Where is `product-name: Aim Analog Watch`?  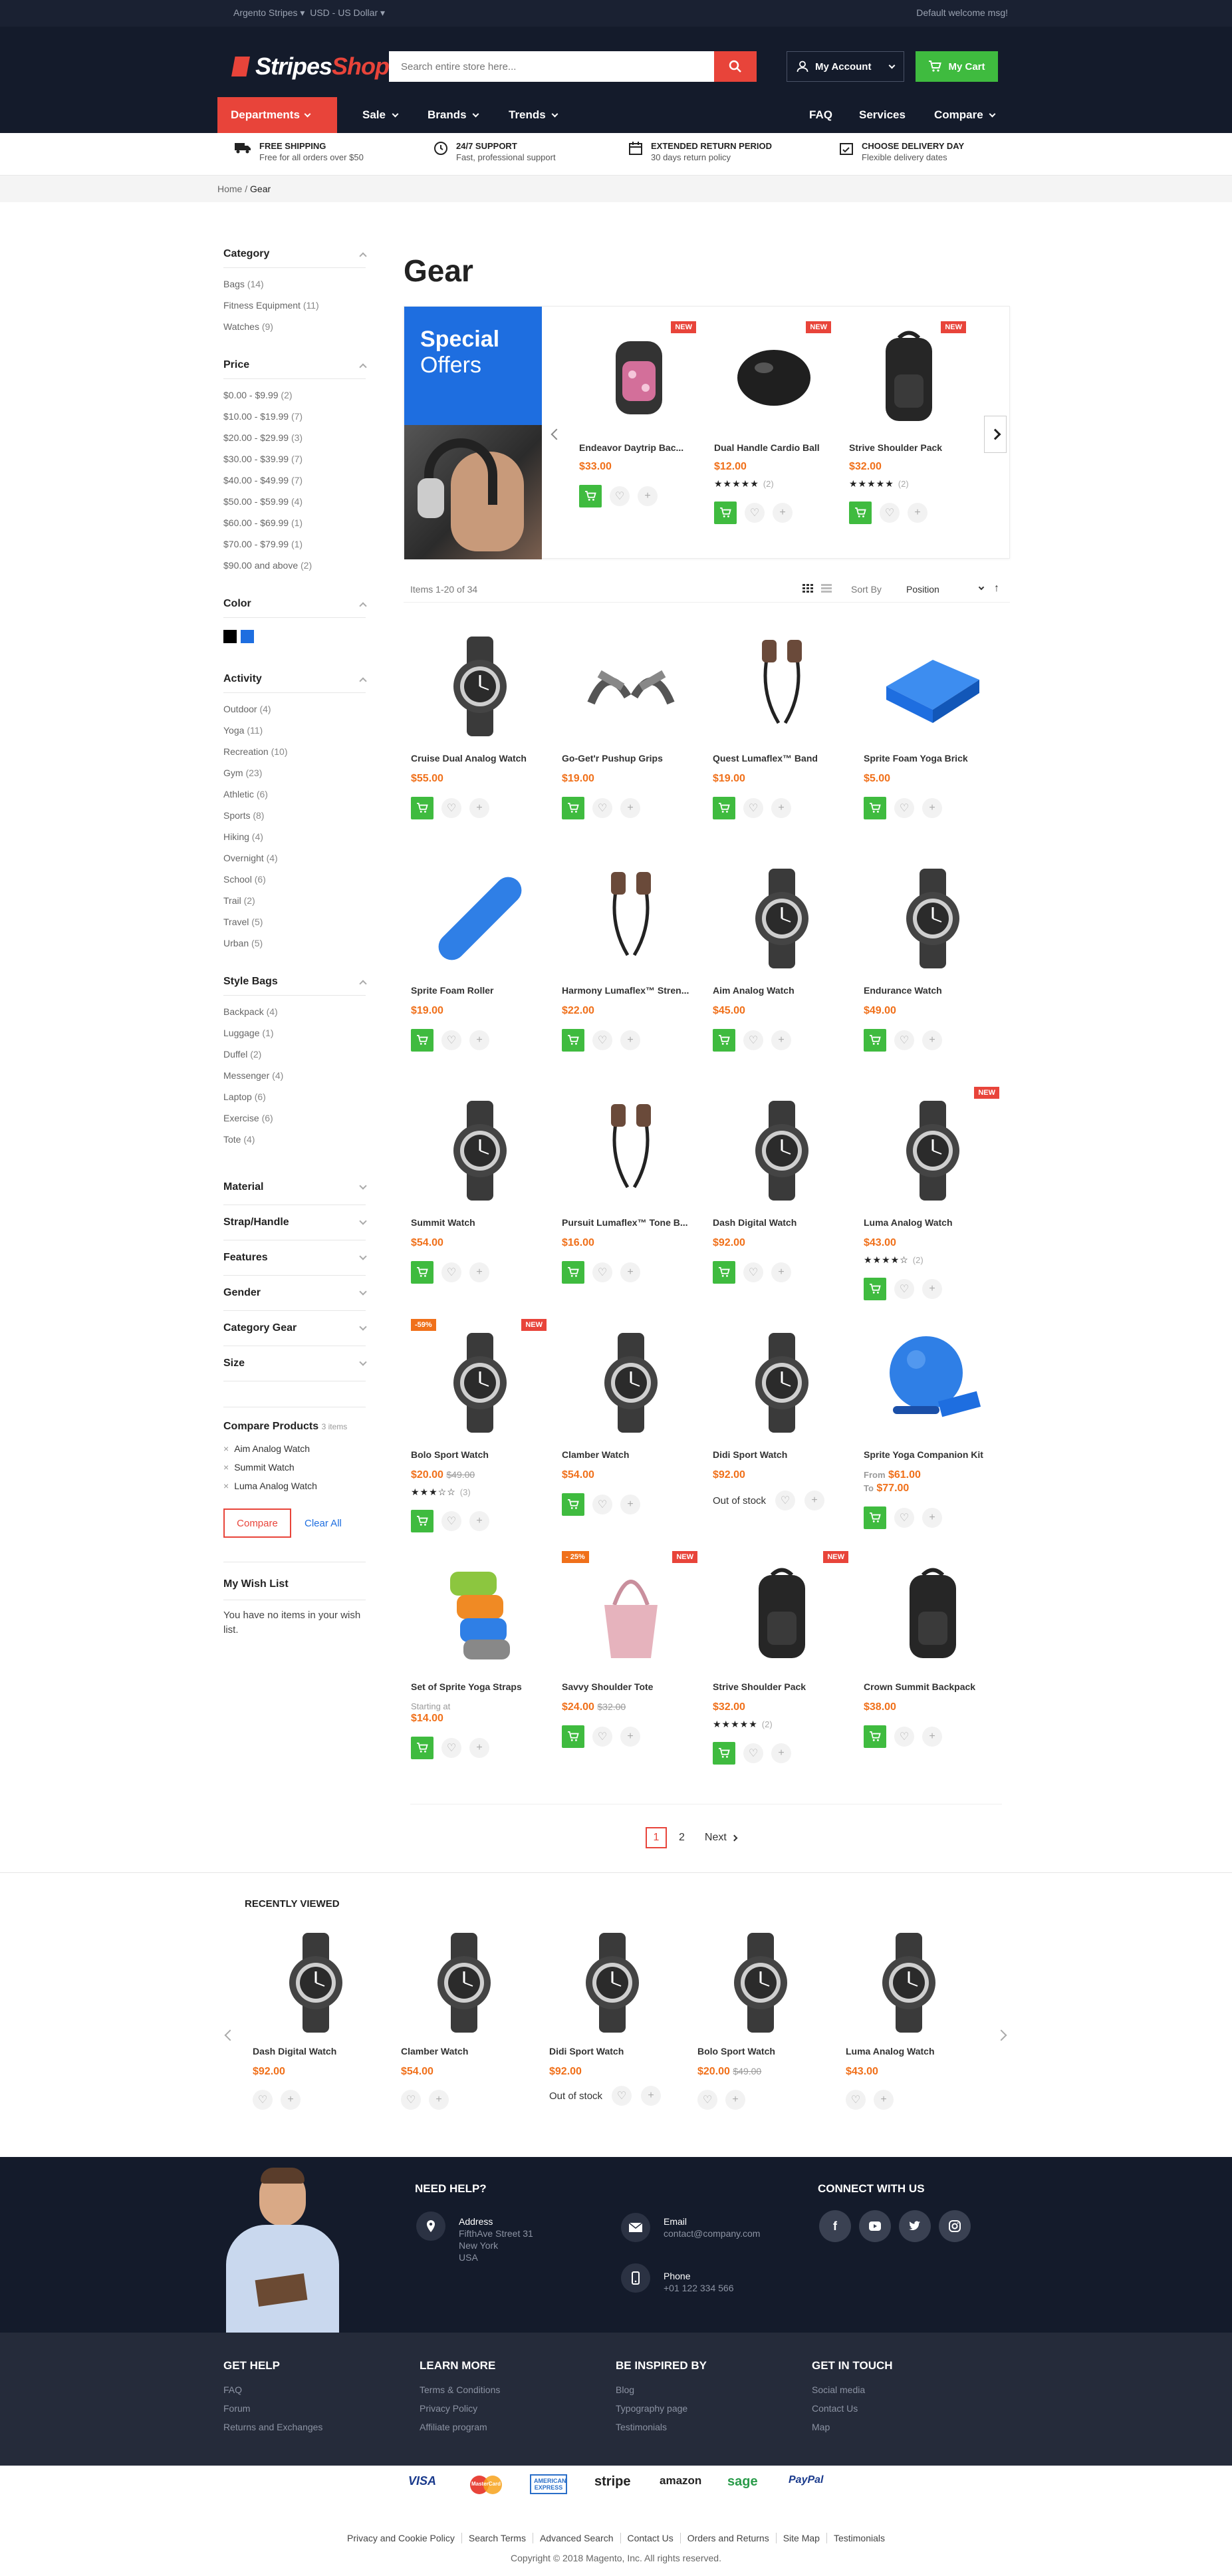
product-name: Aim Analog Watch is located at coordinates (782, 990).